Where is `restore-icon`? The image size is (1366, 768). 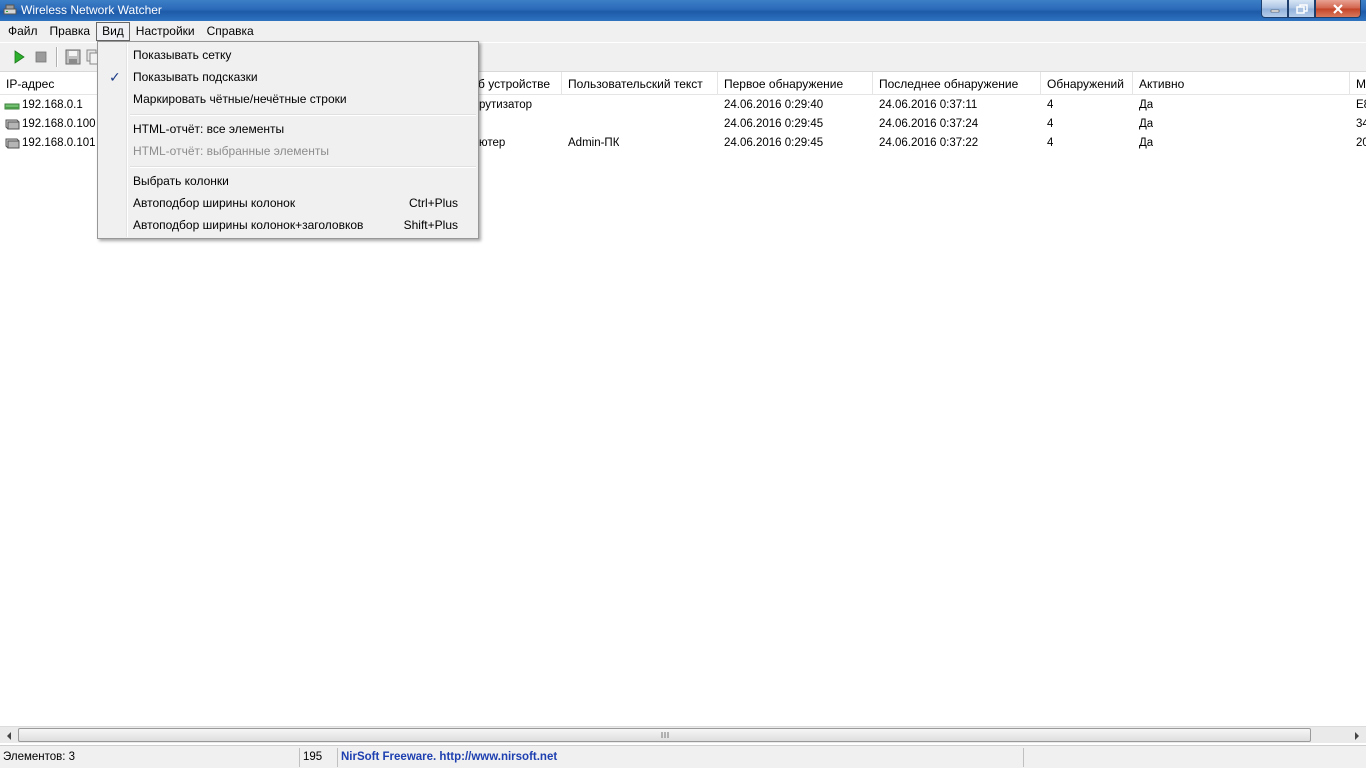 restore-icon is located at coordinates (1301, 8).